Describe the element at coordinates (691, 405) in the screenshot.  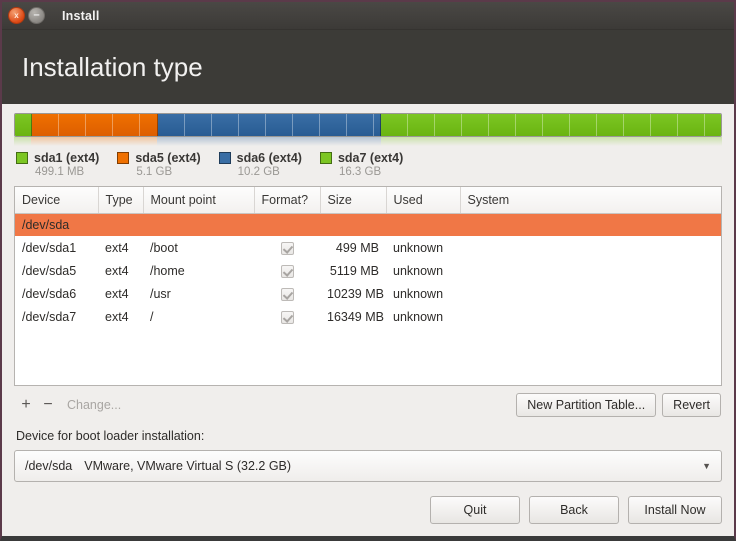
I see `revert-button: Revert` at that location.